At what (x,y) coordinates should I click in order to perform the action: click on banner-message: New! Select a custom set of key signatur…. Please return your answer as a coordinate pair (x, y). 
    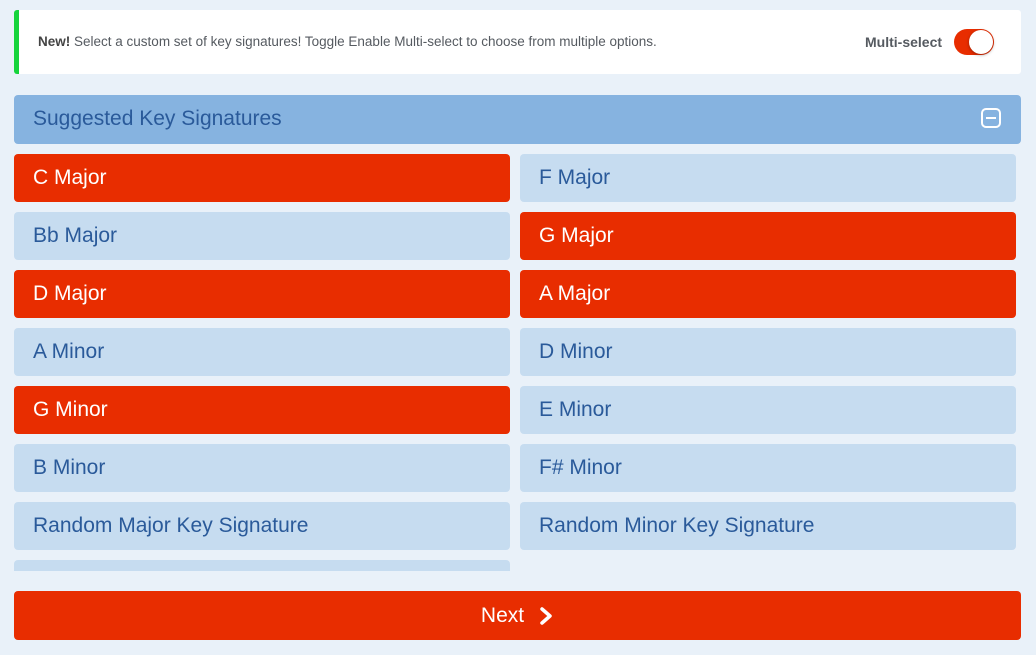
    Looking at the image, I should click on (347, 41).